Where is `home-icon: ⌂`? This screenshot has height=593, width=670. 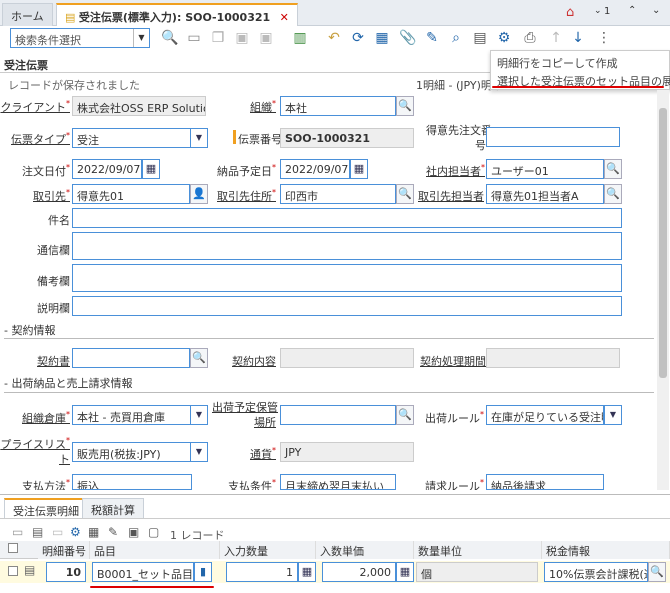
home-icon: ⌂ is located at coordinates (570, 12).